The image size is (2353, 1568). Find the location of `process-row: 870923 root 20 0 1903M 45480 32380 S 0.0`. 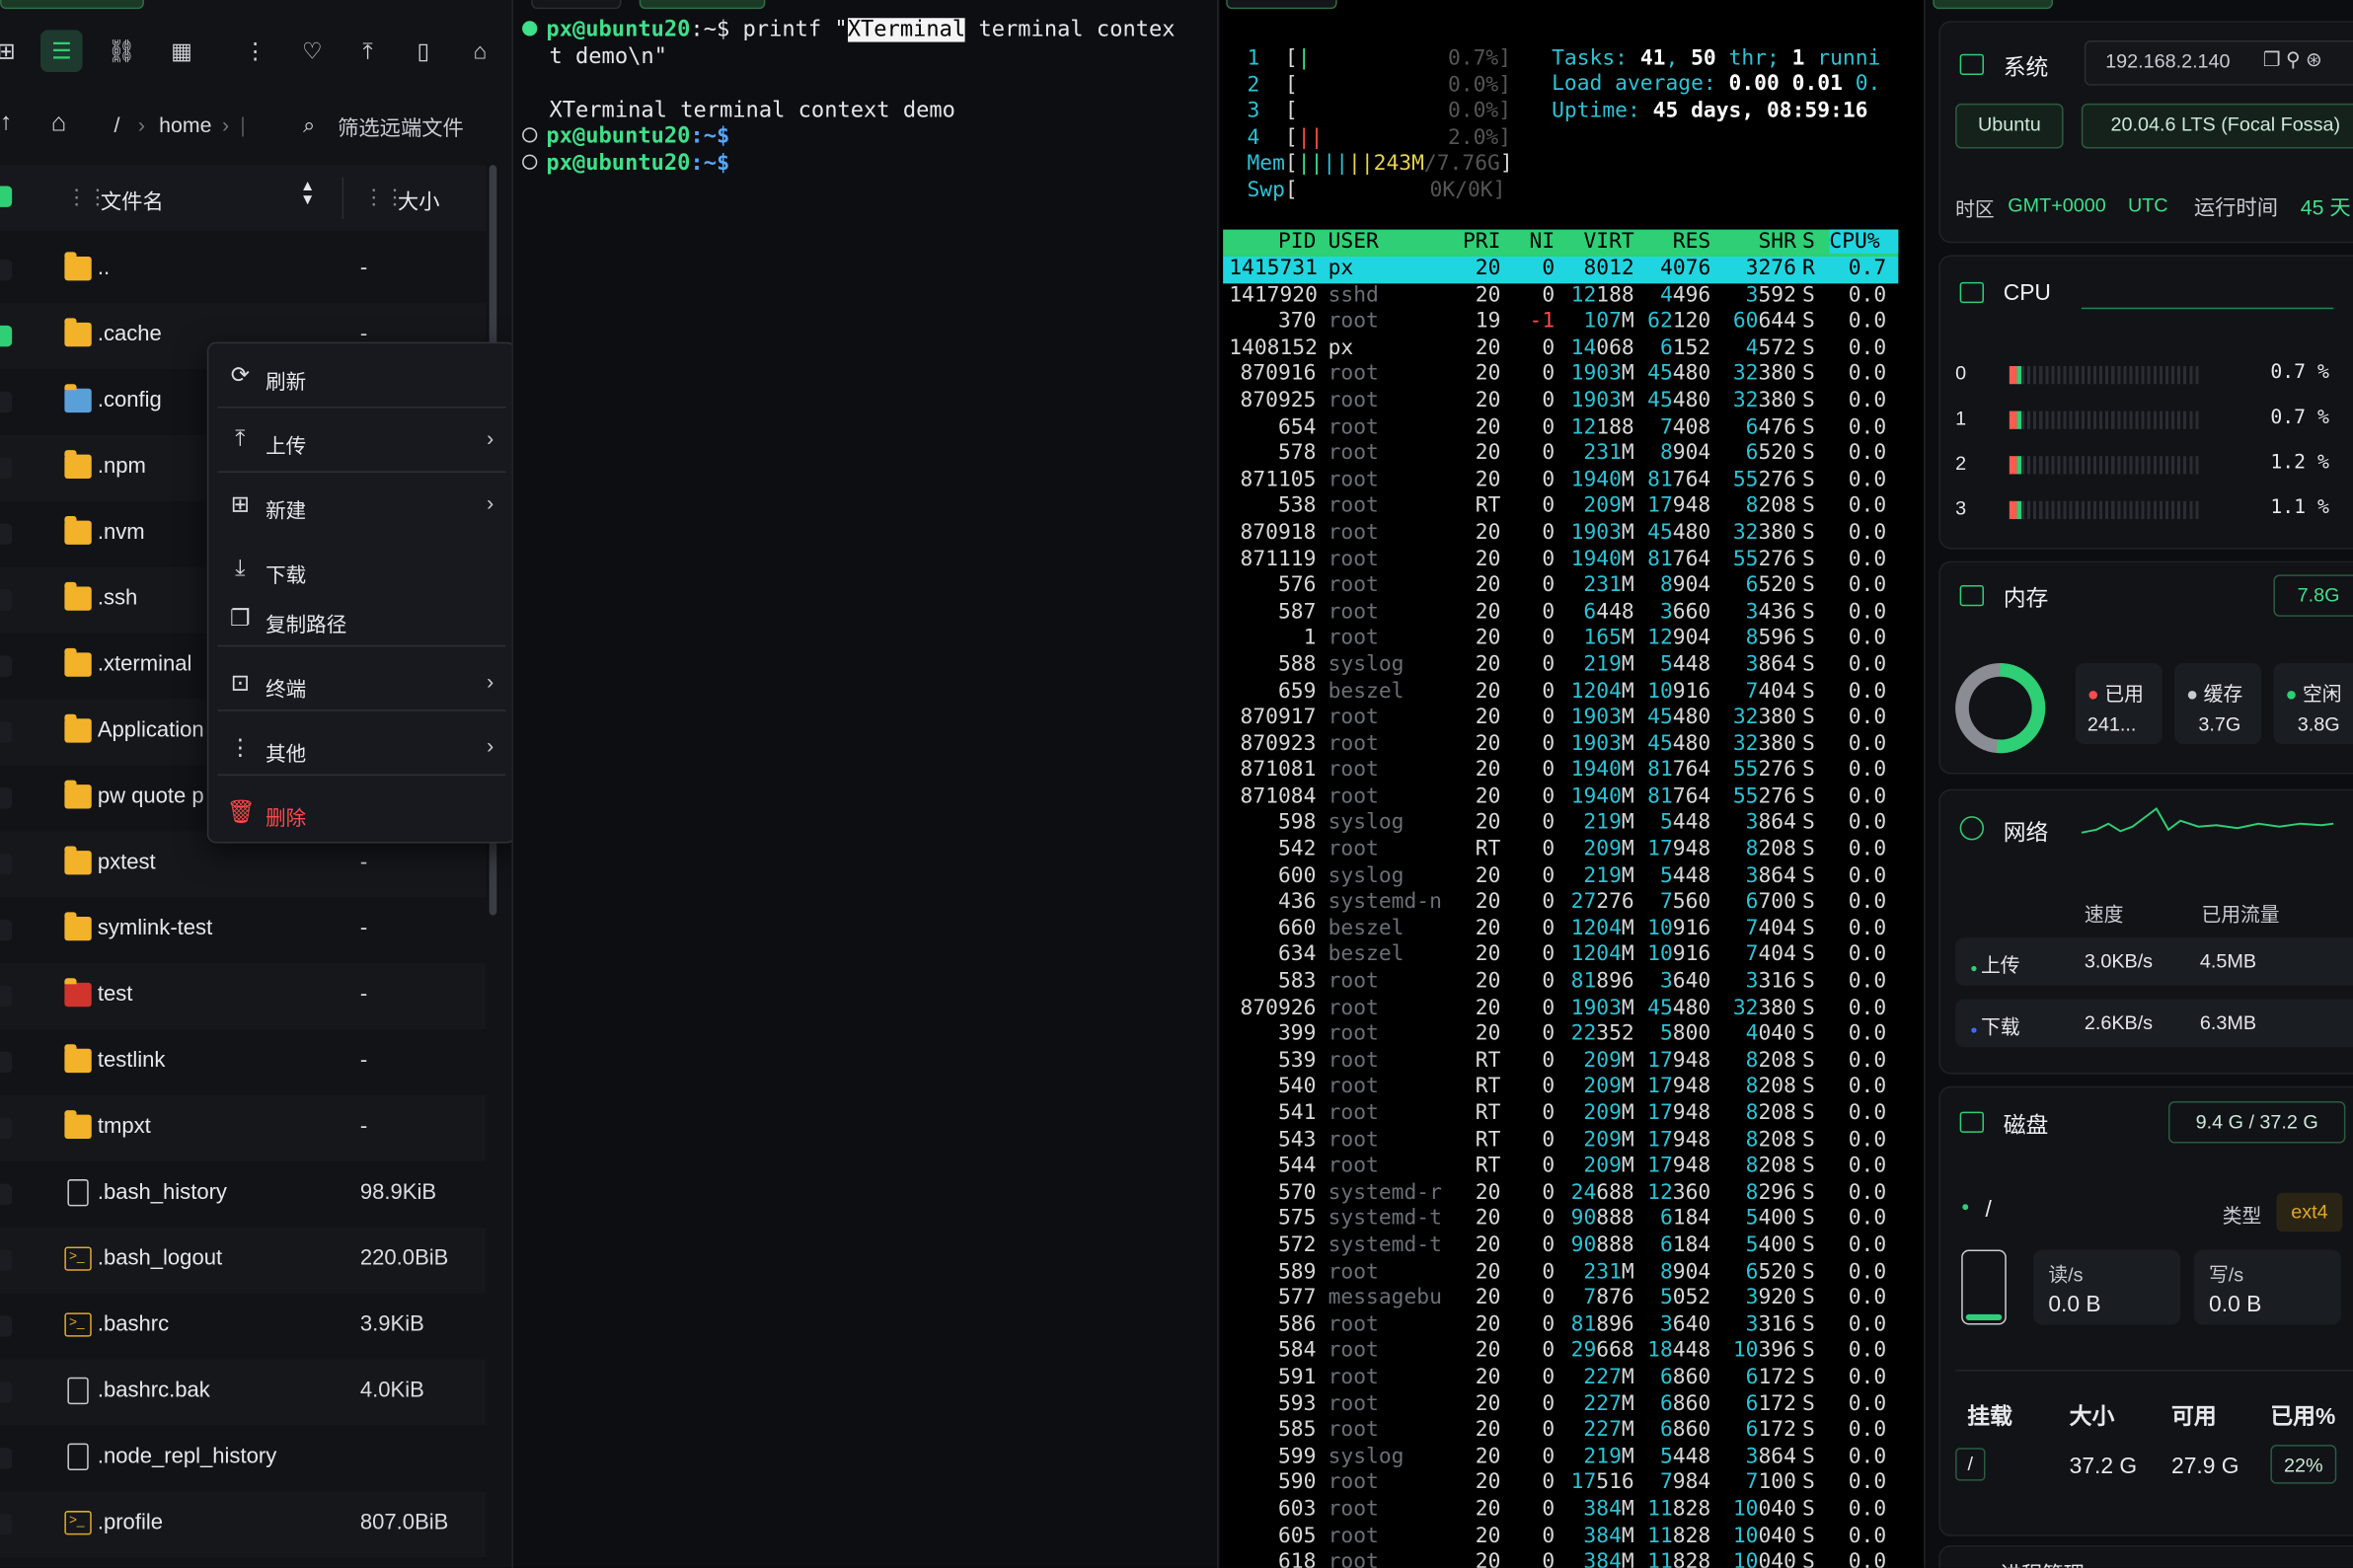

process-row: 870923 root 20 0 1903M 45480 32380 S 0.0 is located at coordinates (1560, 745).